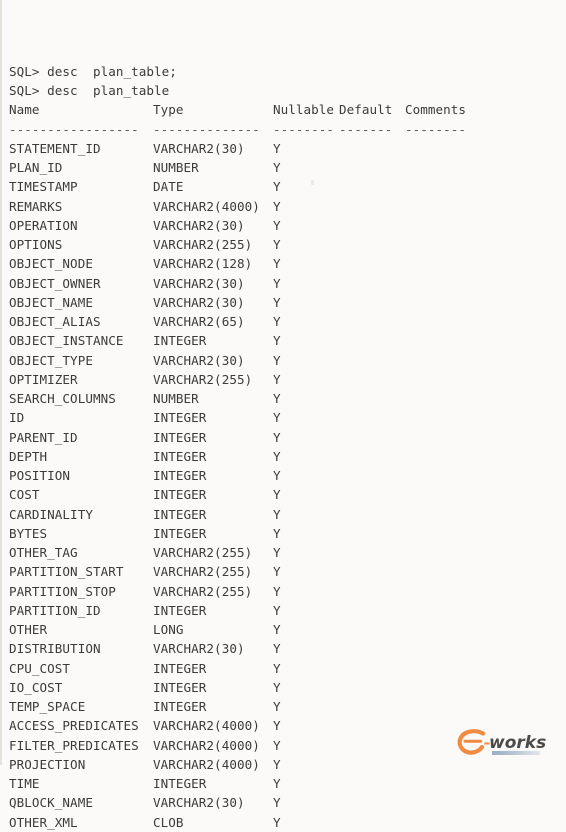 The width and height of the screenshot is (566, 832). What do you see at coordinates (66, 341) in the screenshot?
I see `cell-column-name: OBJECT_INSTANCE` at bounding box center [66, 341].